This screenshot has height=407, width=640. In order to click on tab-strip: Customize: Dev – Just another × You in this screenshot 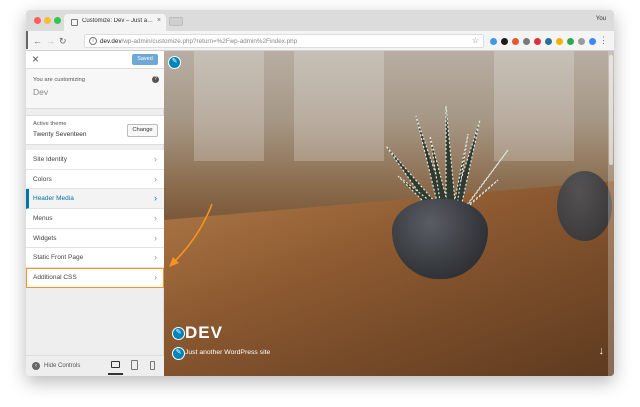, I will do `click(320, 20)`.